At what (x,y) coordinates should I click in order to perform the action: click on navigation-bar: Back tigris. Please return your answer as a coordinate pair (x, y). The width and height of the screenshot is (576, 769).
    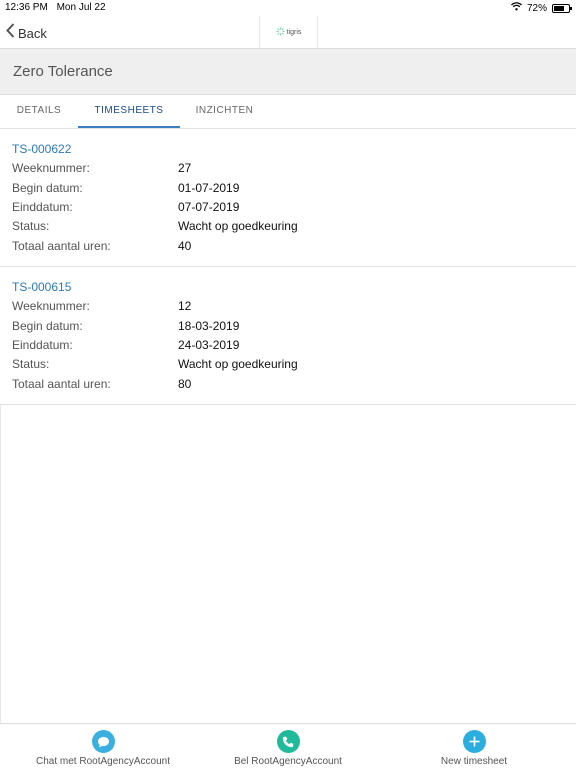
    Looking at the image, I should click on (288, 32).